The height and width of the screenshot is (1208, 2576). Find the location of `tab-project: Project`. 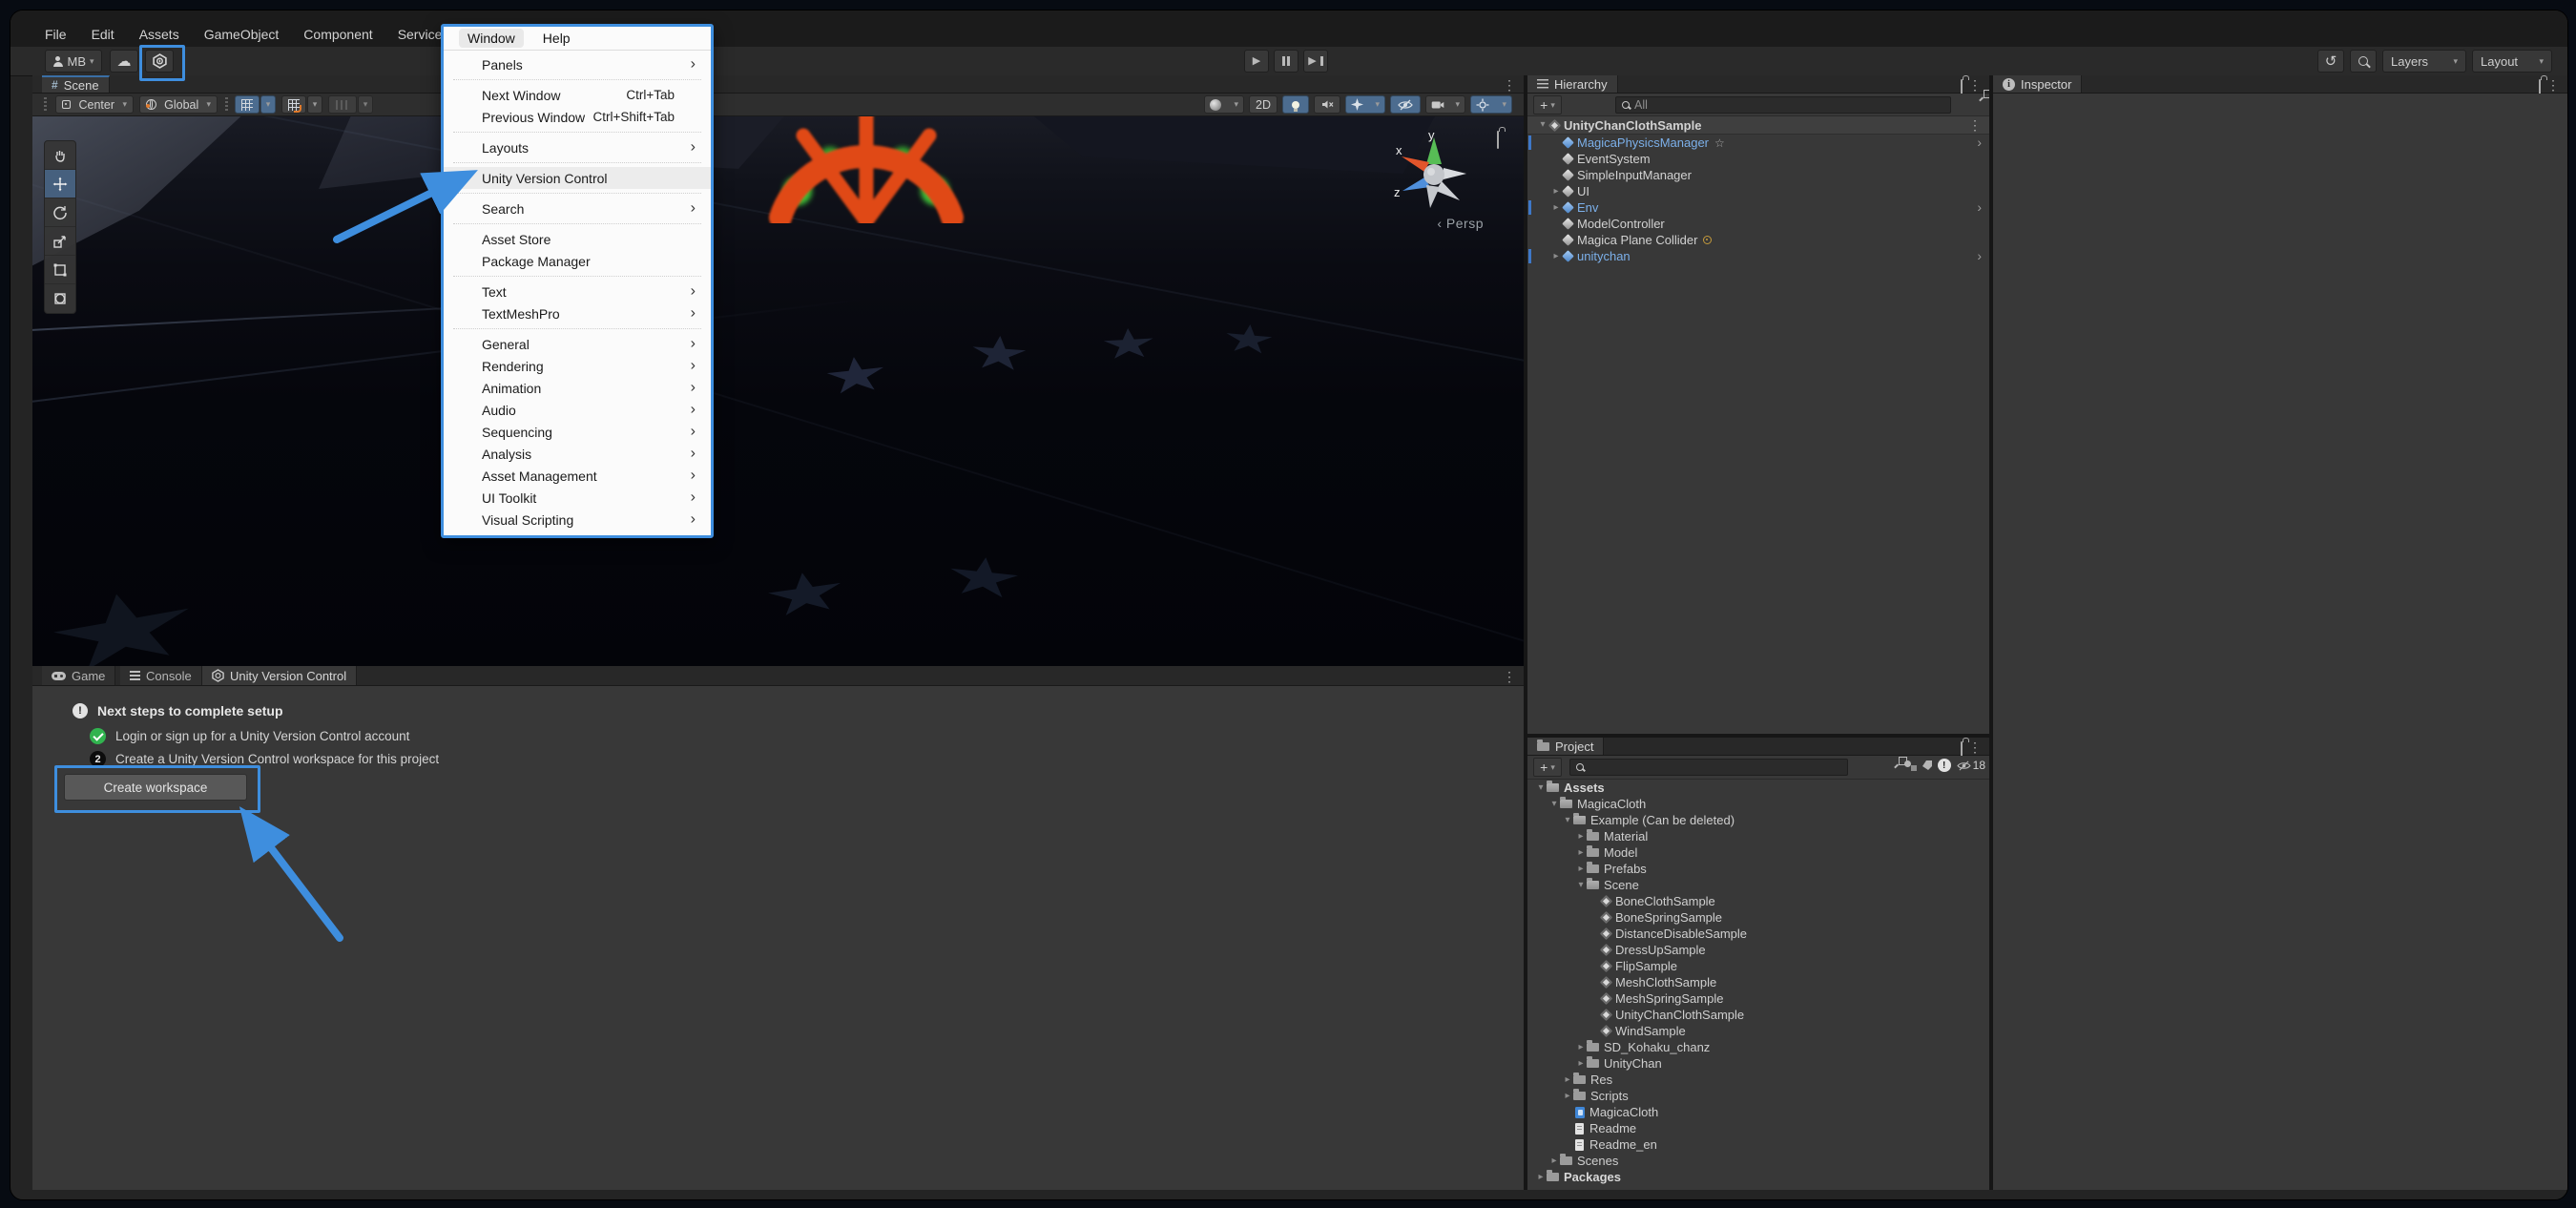

tab-project: Project is located at coordinates (1566, 746).